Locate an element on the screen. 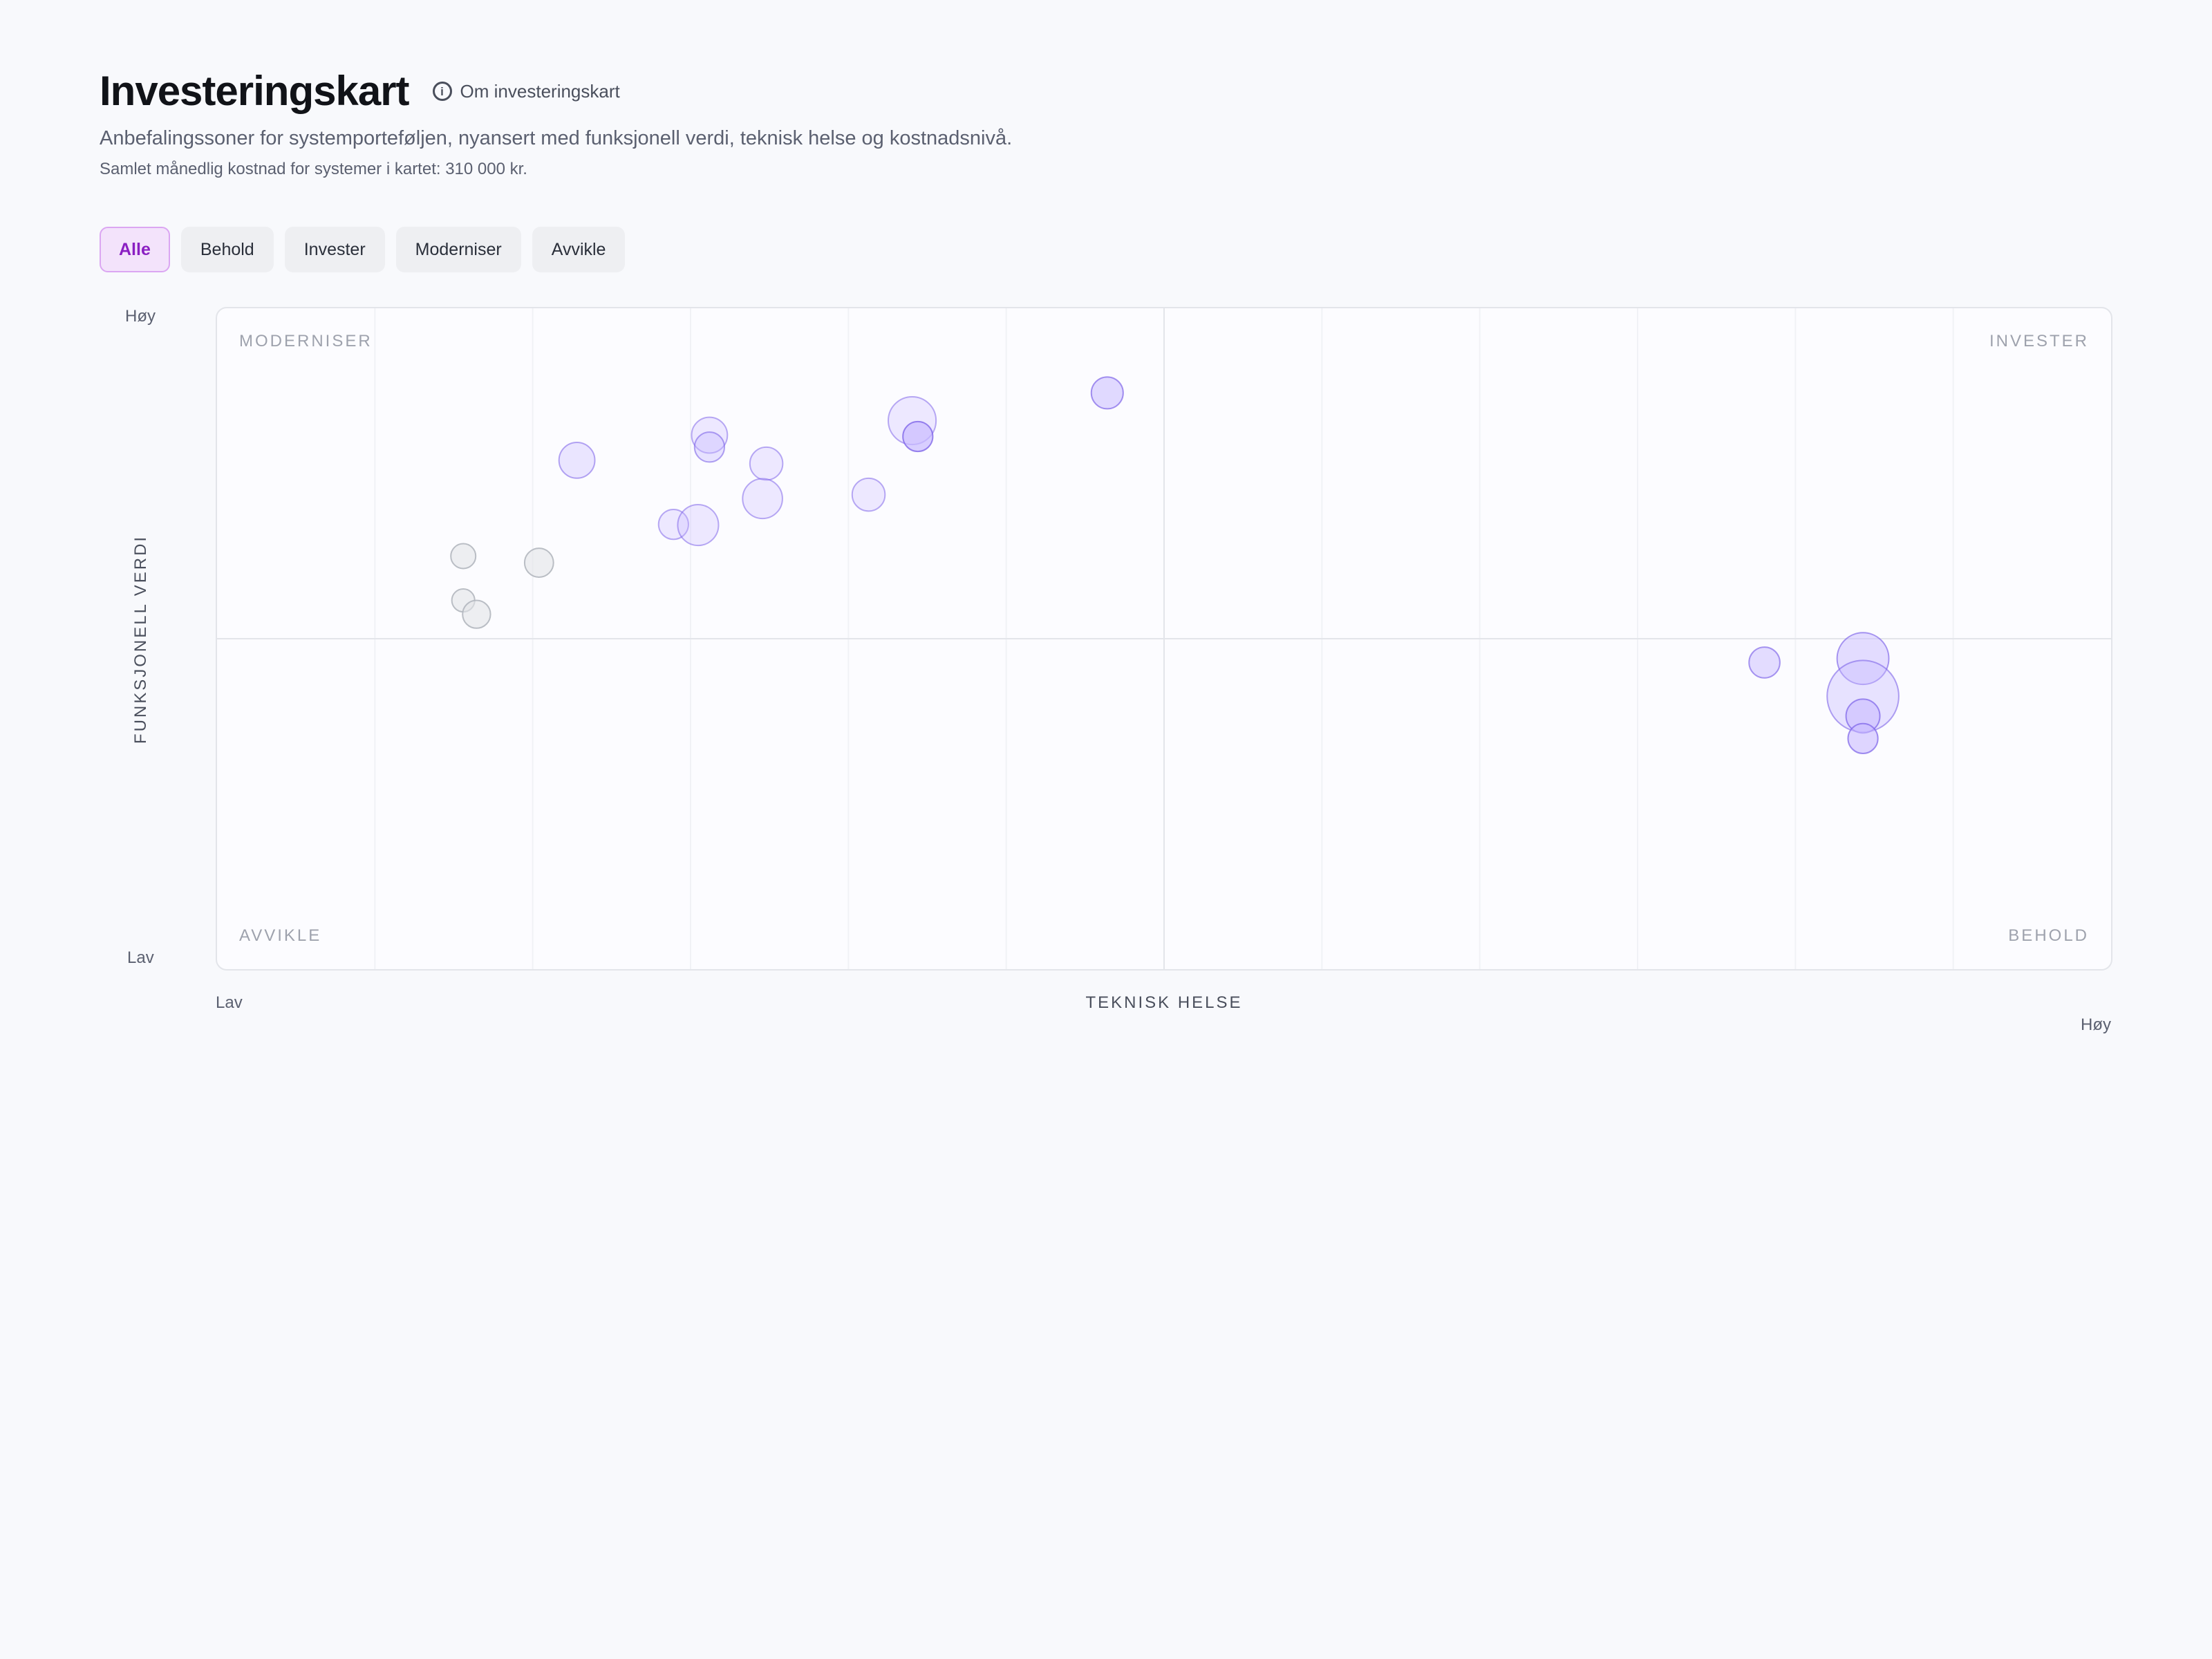 This screenshot has width=2212, height=1659. filter-chip-behold: Behold is located at coordinates (227, 249).